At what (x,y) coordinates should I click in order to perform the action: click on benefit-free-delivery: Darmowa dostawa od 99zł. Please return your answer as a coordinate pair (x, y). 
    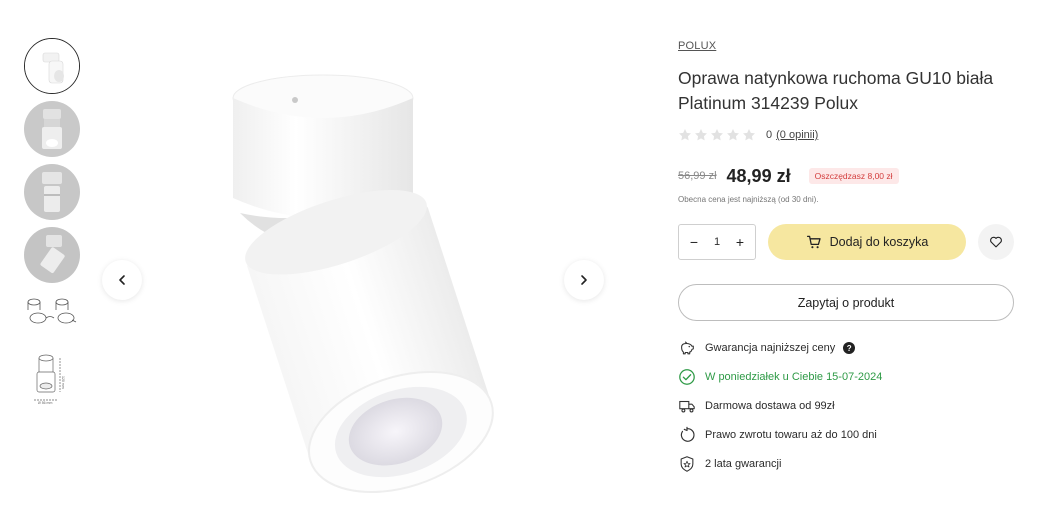
    Looking at the image, I should click on (756, 406).